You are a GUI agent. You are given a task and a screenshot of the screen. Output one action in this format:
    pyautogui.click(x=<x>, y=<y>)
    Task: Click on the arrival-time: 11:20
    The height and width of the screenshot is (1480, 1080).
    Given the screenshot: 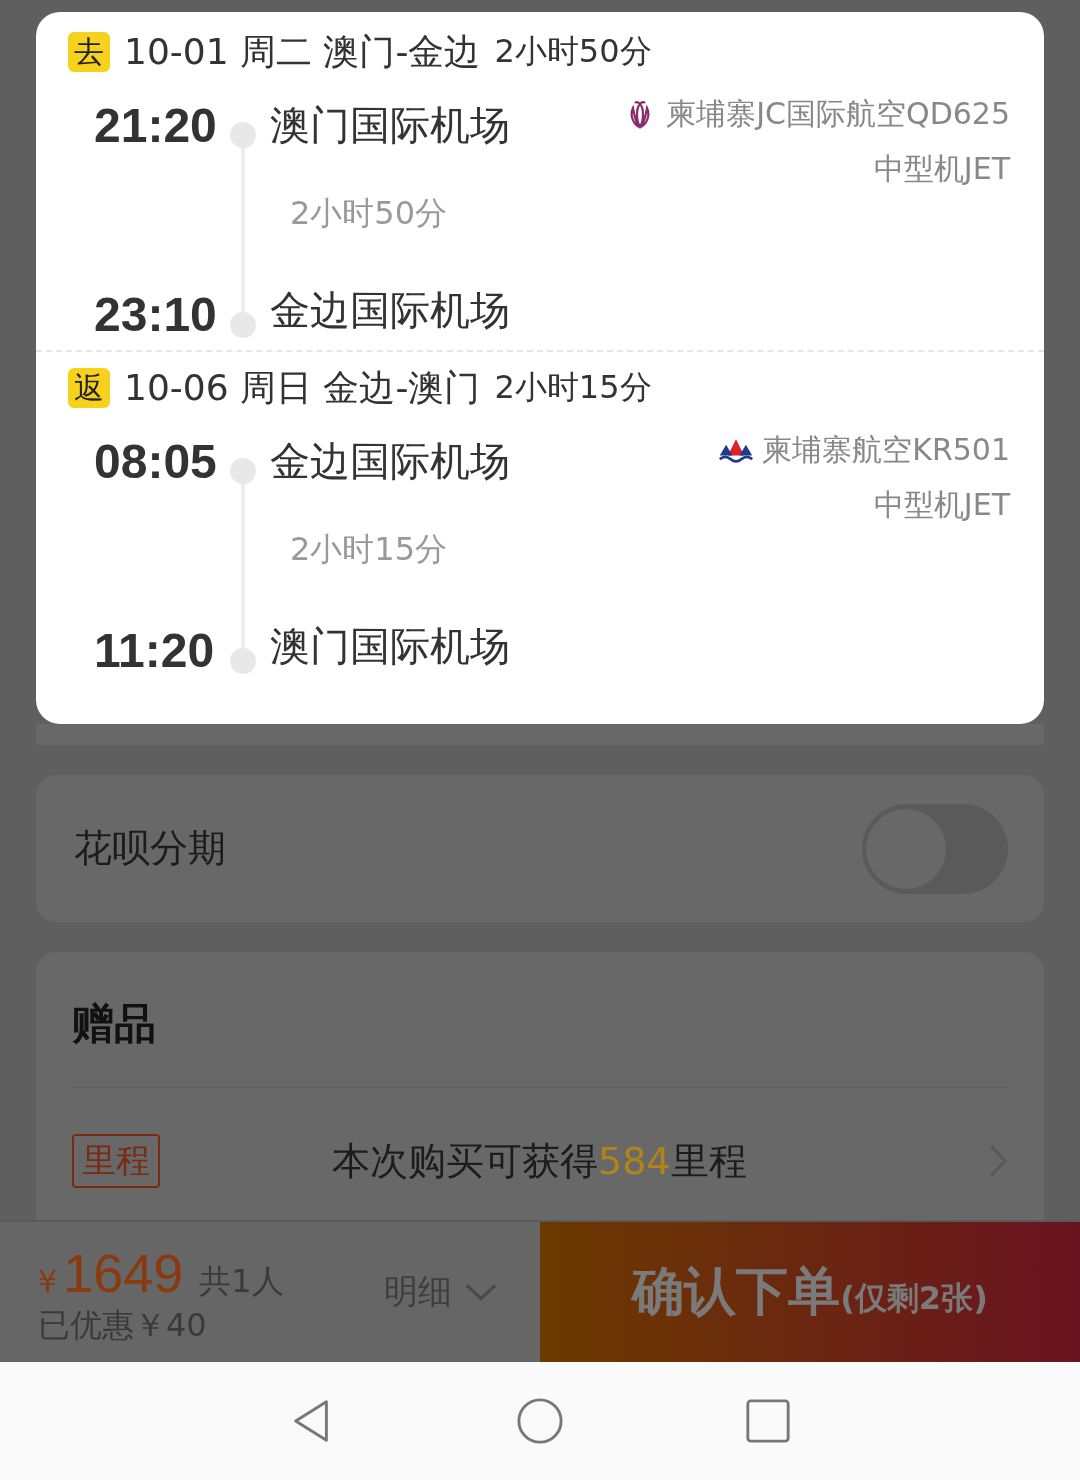 What is the action you would take?
    pyautogui.click(x=154, y=651)
    